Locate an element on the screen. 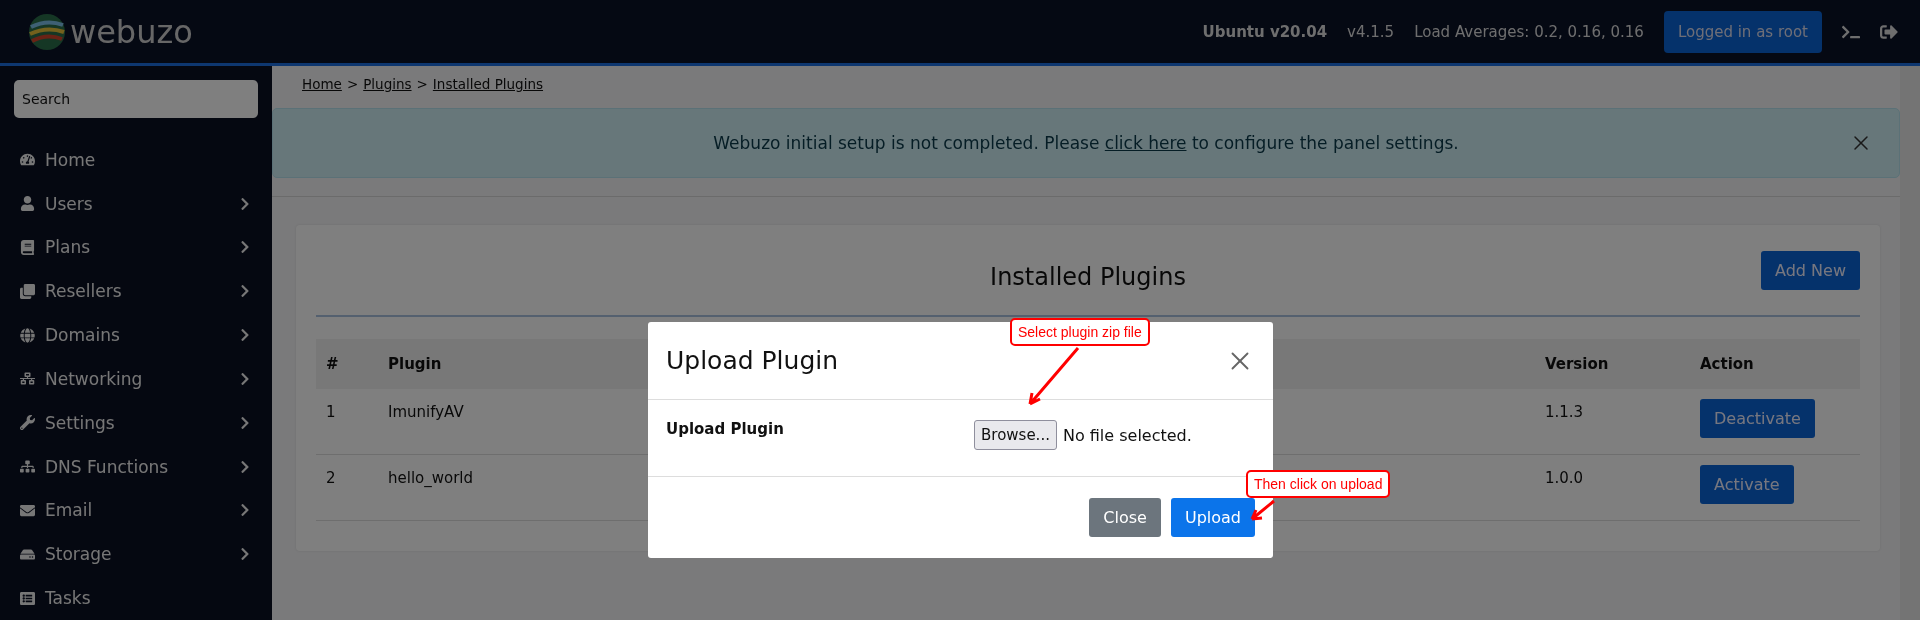 The height and width of the screenshot is (620, 1920). sidebar-item: Email is located at coordinates (136, 510).